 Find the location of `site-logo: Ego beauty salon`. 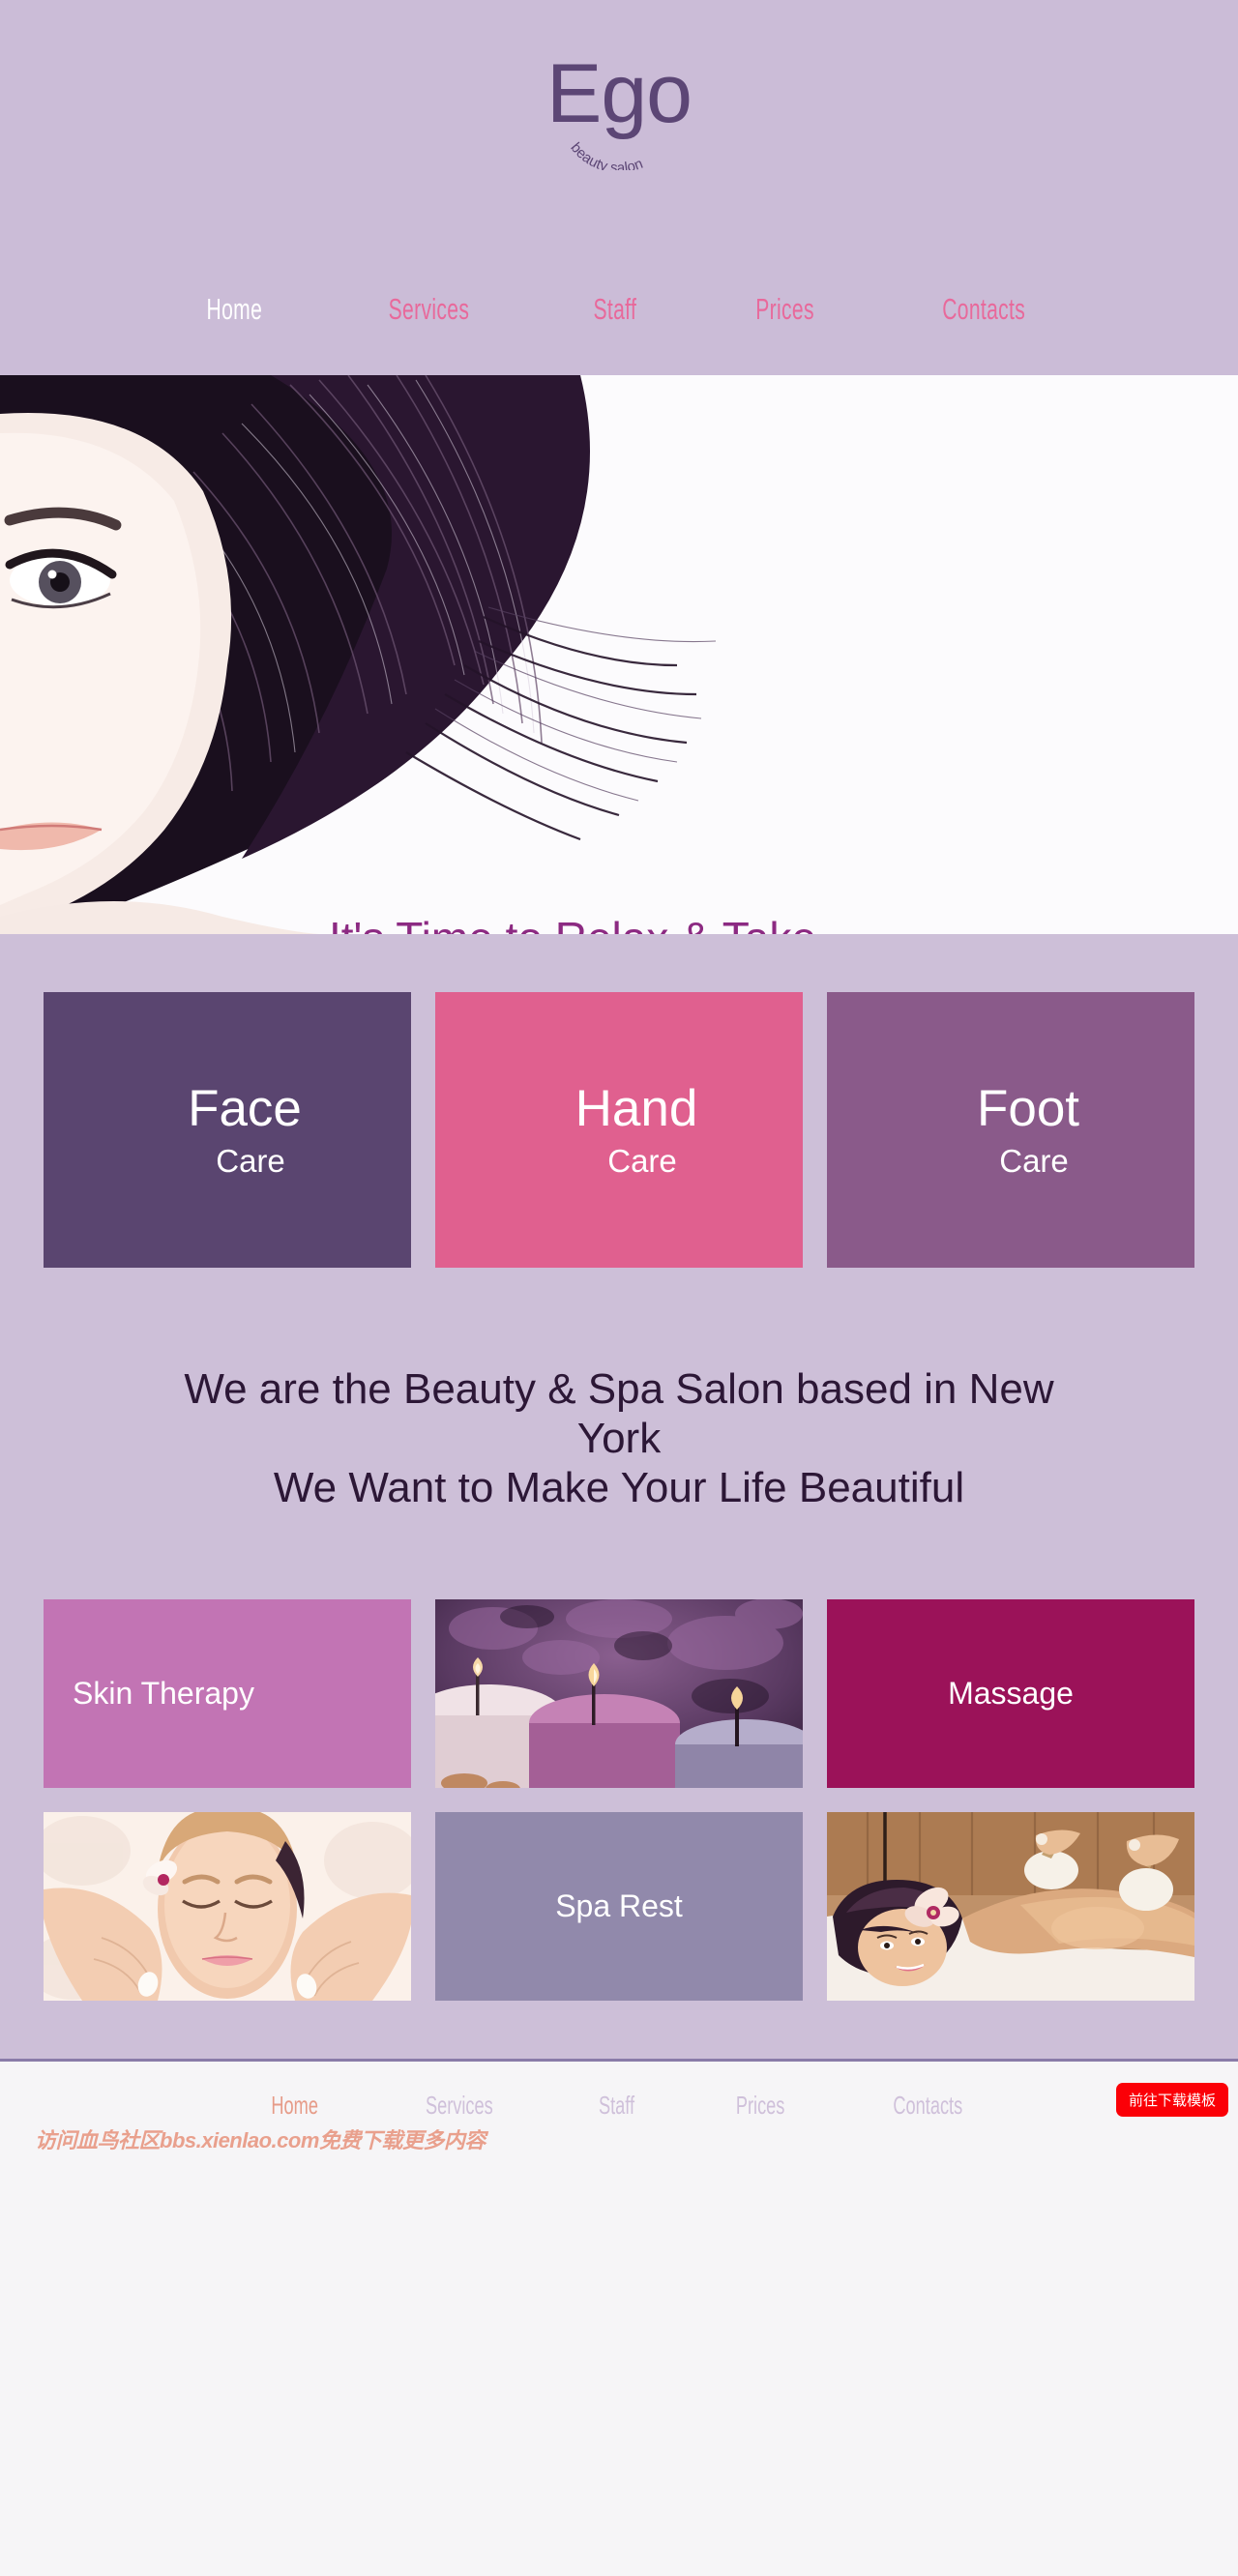

site-logo: Ego beauty salon is located at coordinates (619, 107).